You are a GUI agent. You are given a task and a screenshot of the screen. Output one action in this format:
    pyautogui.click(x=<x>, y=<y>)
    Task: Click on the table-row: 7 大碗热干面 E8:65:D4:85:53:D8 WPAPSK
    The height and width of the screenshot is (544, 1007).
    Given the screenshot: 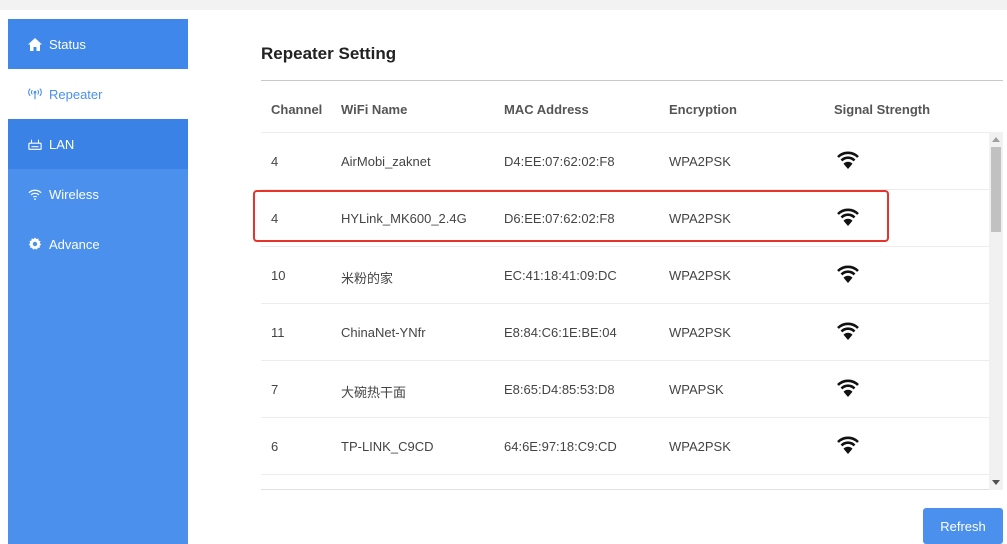 What is the action you would take?
    pyautogui.click(x=625, y=388)
    